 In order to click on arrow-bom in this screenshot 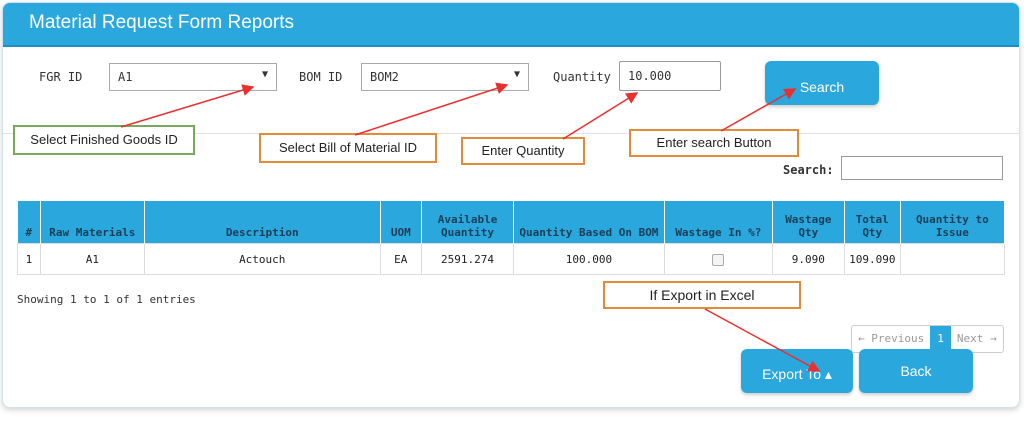, I will do `click(431, 109)`.